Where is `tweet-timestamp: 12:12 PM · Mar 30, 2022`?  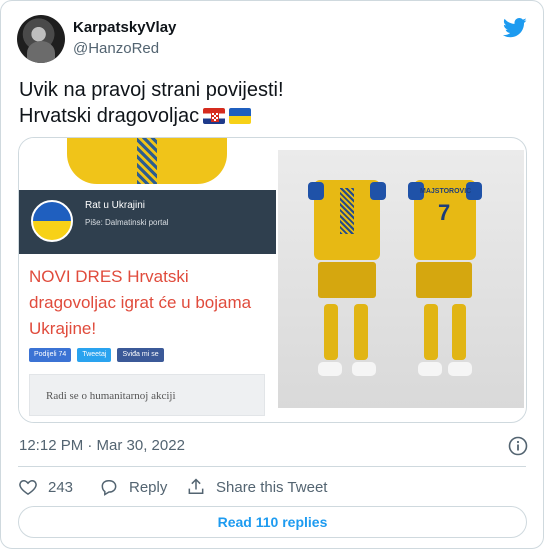 tweet-timestamp: 12:12 PM · Mar 30, 2022 is located at coordinates (102, 445).